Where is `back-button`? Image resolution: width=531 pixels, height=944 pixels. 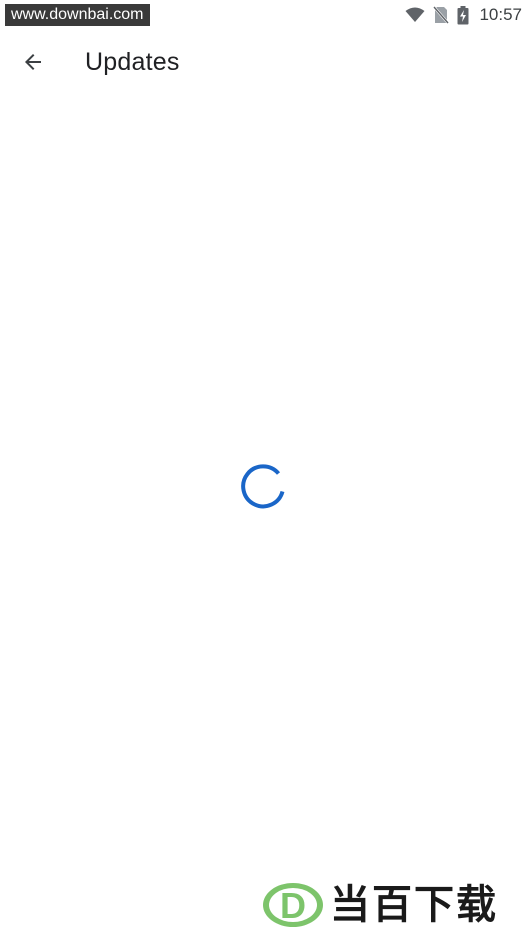 back-button is located at coordinates (33, 62).